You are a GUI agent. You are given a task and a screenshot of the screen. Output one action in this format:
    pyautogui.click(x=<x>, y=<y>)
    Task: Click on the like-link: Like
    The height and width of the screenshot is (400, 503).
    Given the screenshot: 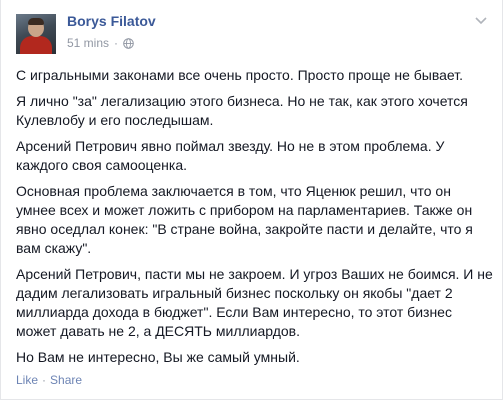 What is the action you would take?
    pyautogui.click(x=27, y=380)
    